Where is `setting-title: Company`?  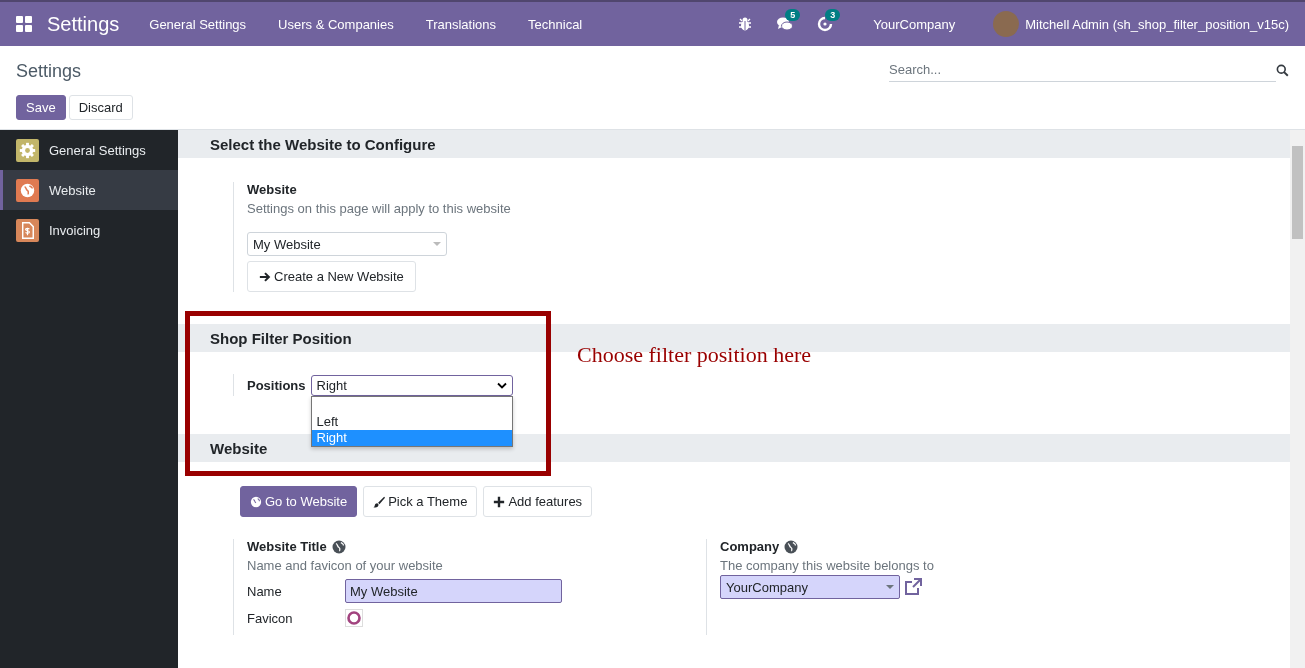 setting-title: Company is located at coordinates (750, 546).